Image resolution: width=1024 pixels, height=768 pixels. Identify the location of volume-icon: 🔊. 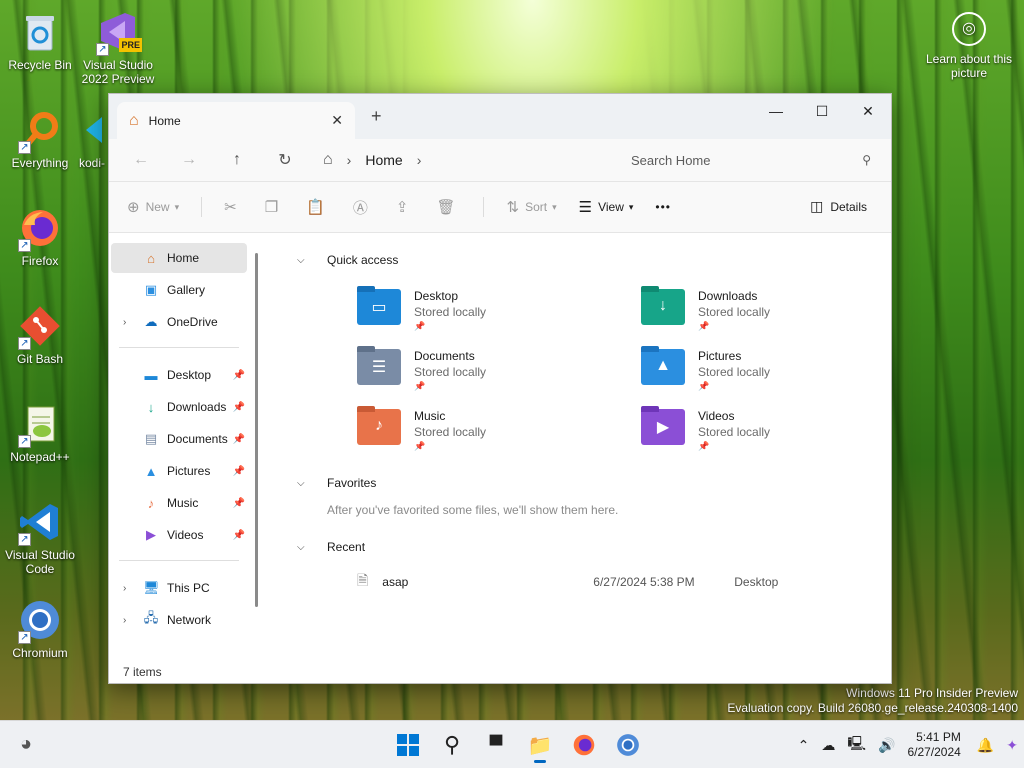
(886, 745).